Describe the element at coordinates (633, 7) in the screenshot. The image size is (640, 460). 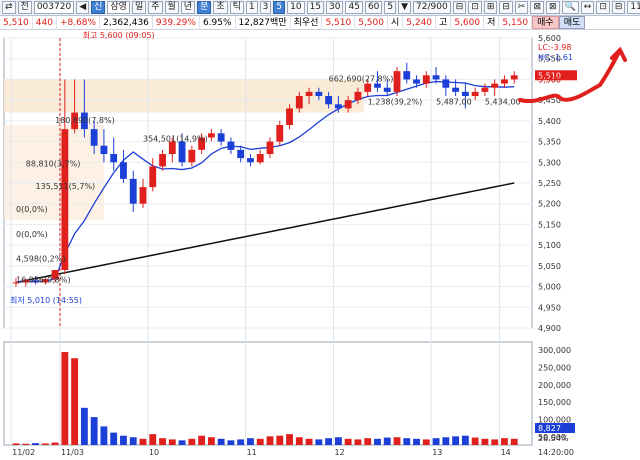
I see `toolbar-item-35: 11/03` at that location.